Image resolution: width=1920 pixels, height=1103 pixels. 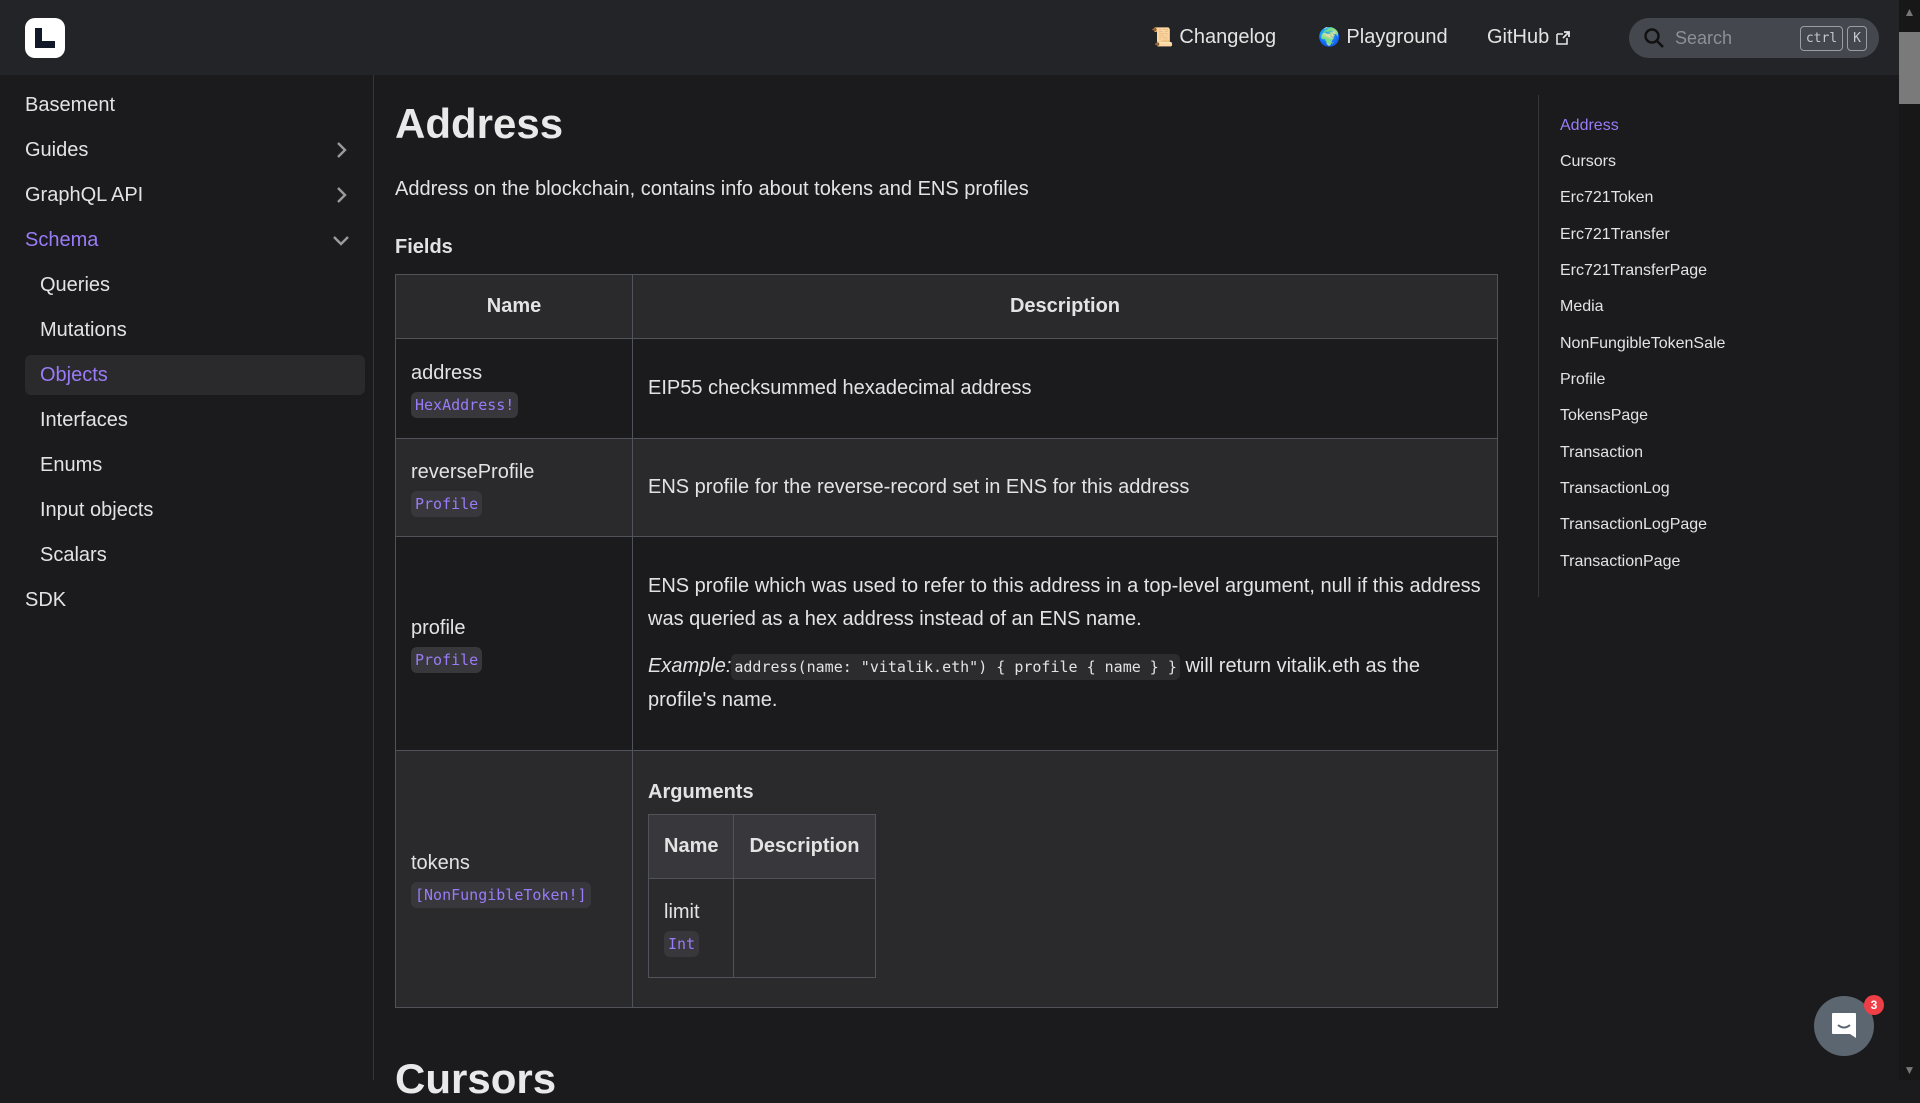 I want to click on nav-playground: 🌍 Playground, so click(x=1383, y=37).